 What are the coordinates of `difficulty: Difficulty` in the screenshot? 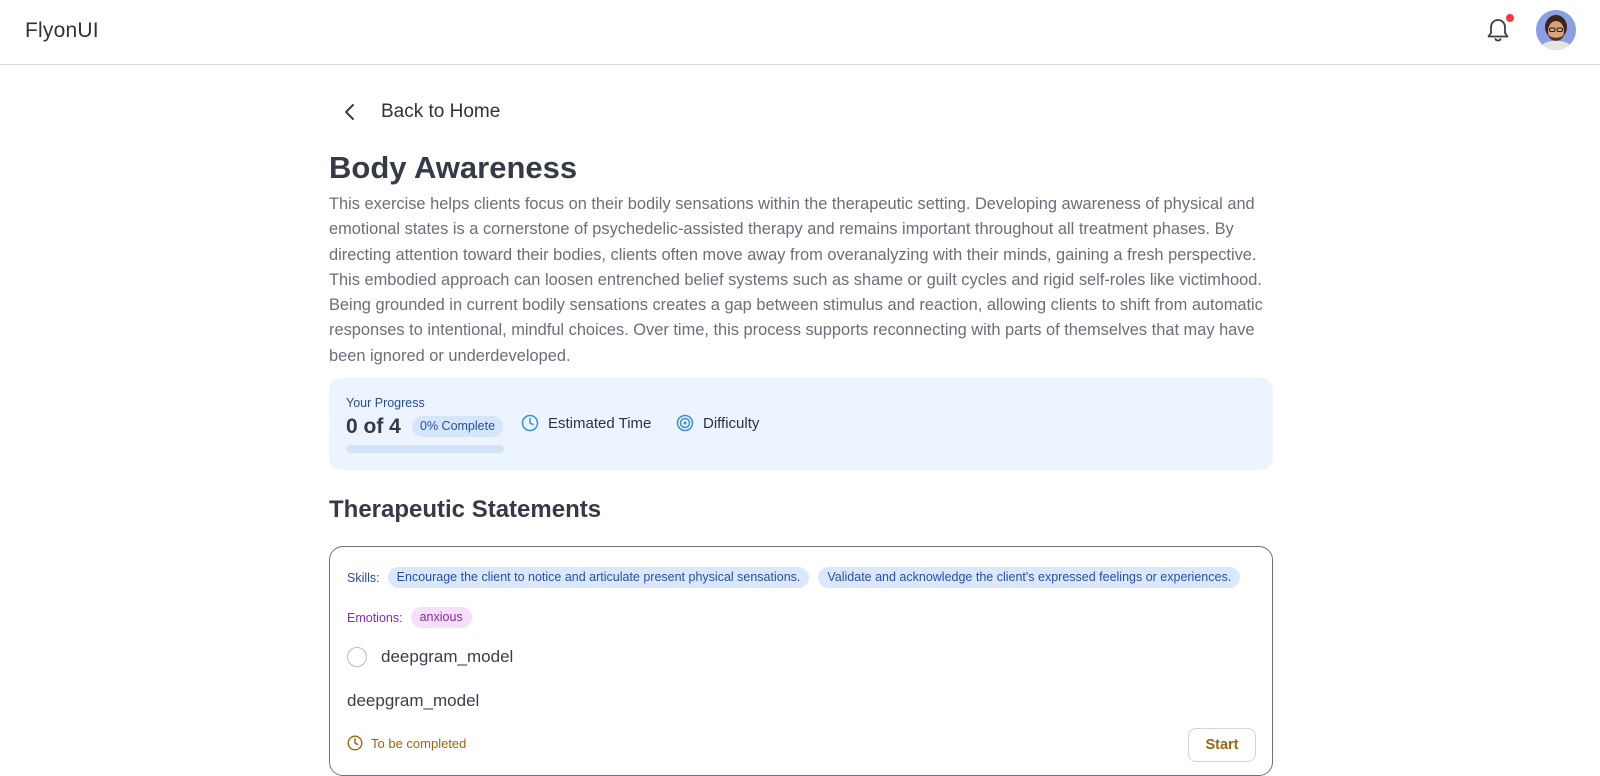 It's located at (717, 423).